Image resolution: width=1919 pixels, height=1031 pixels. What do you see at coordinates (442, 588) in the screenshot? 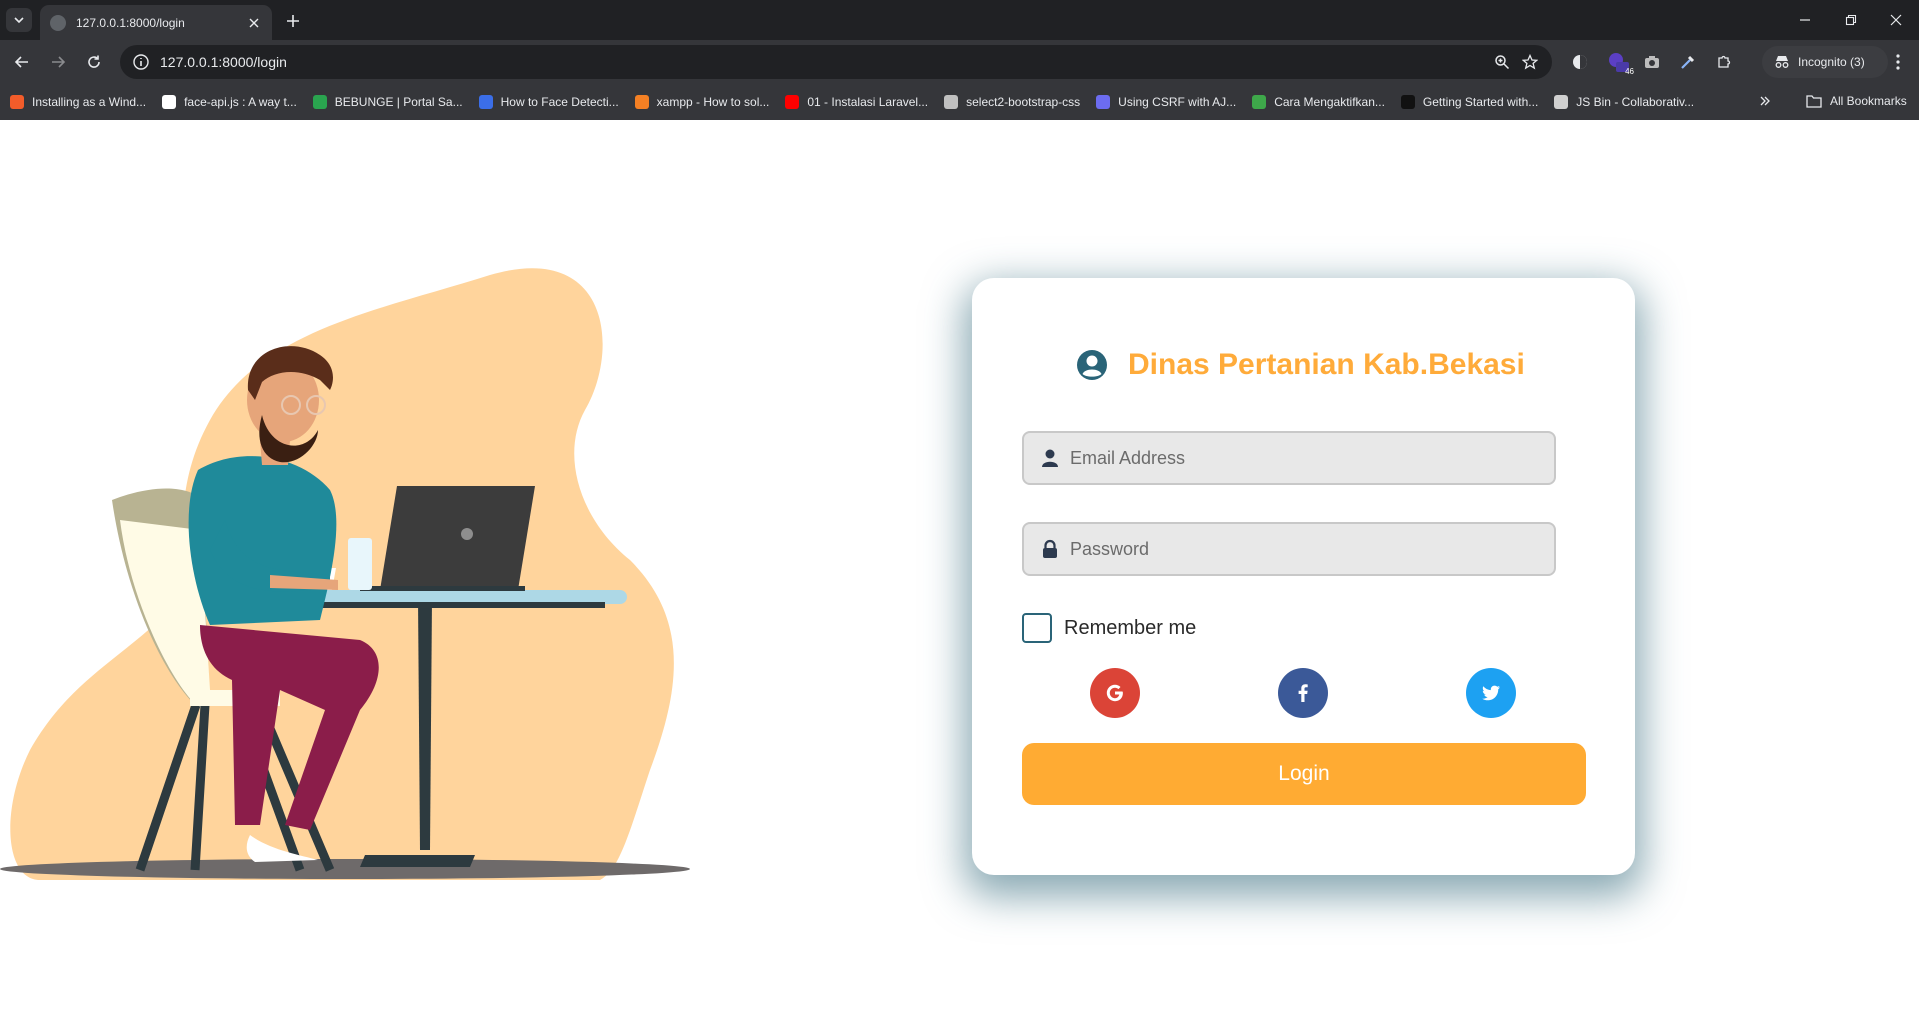
I see `laptop-base` at bounding box center [442, 588].